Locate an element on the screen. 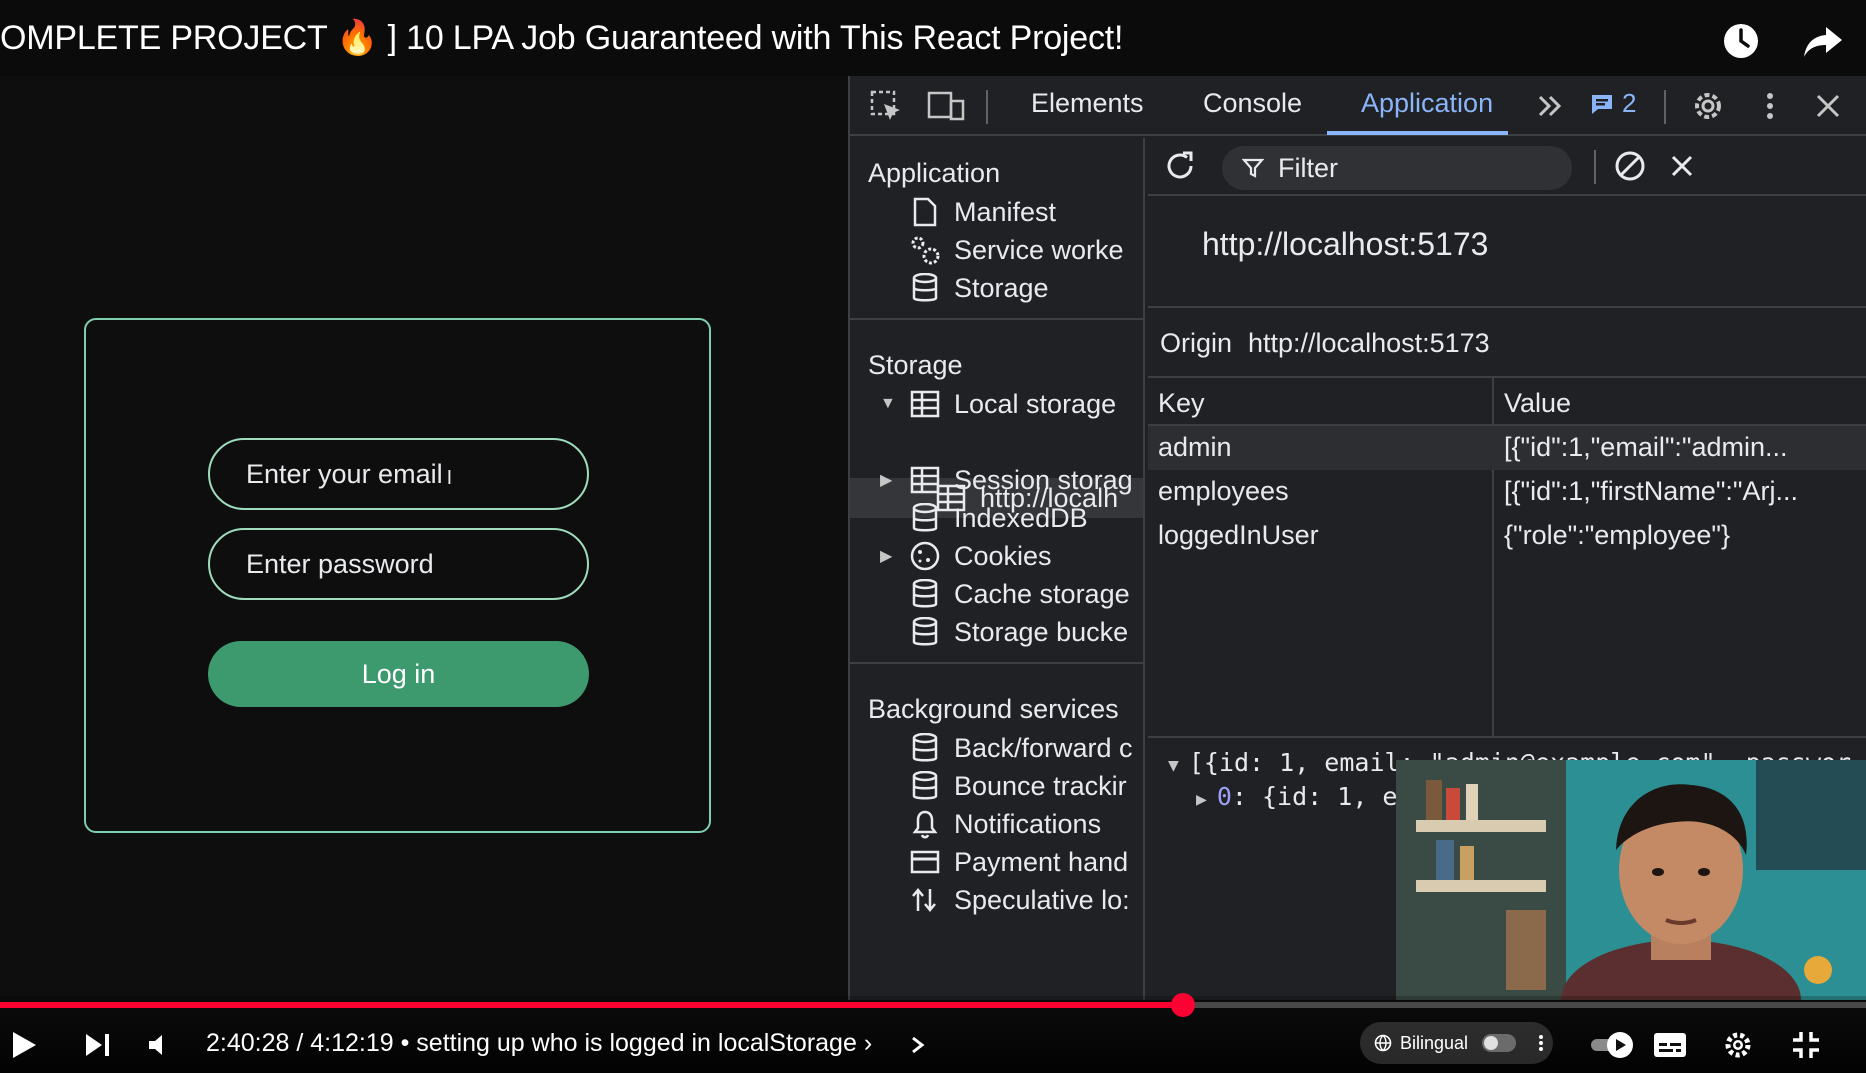 The height and width of the screenshot is (1073, 1866). origin-row: Origin http://localhost:5173 is located at coordinates (1507, 344).